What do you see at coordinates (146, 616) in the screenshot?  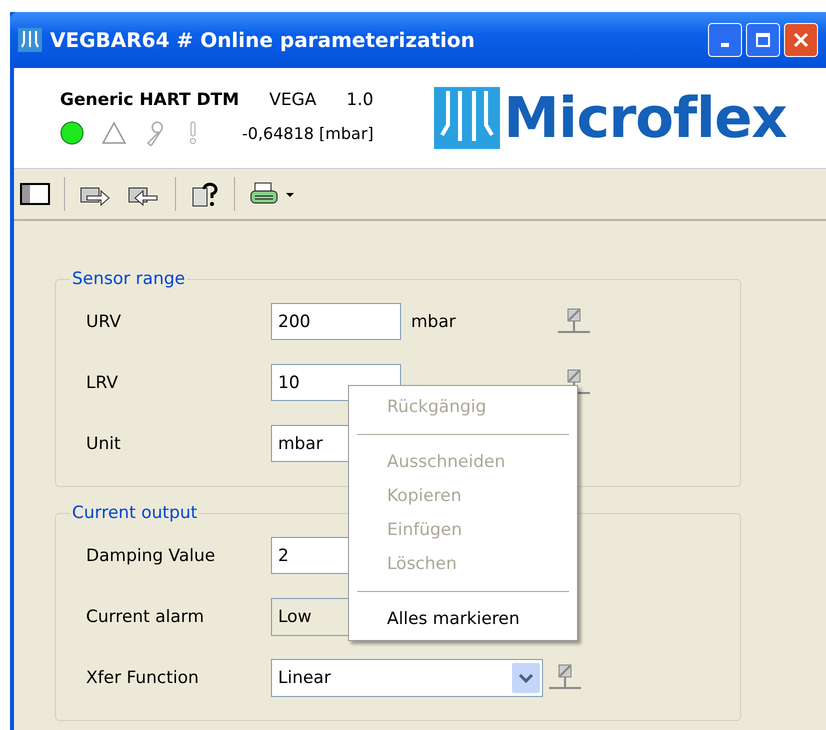 I see `field-label: Current alarm` at bounding box center [146, 616].